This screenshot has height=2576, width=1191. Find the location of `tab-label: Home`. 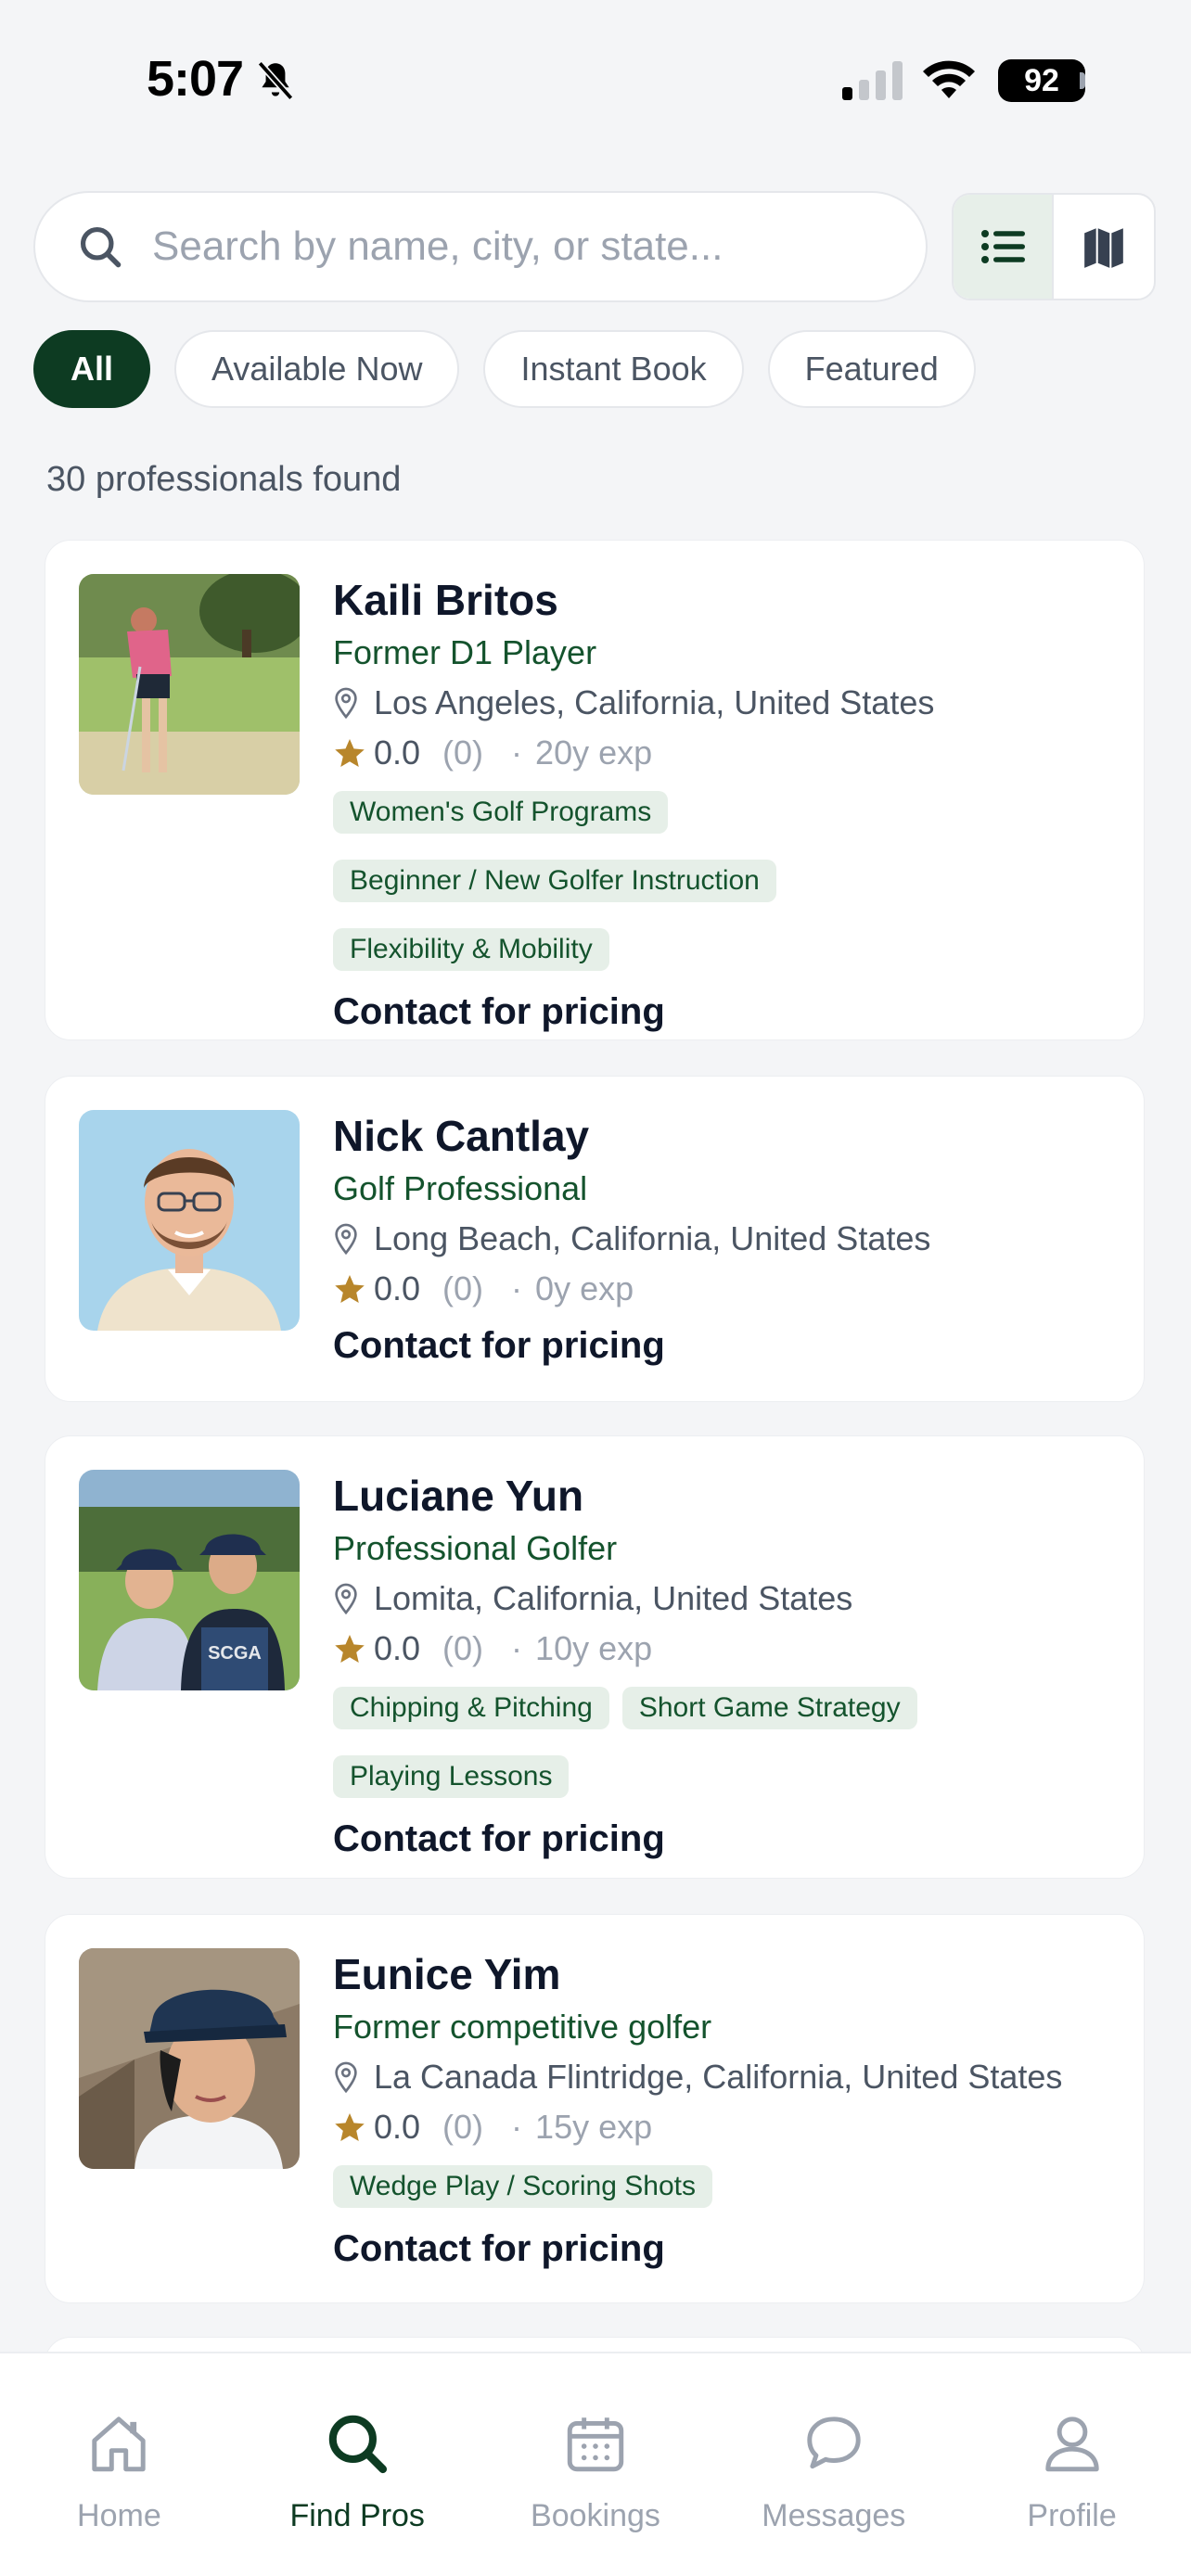

tab-label: Home is located at coordinates (119, 2515).